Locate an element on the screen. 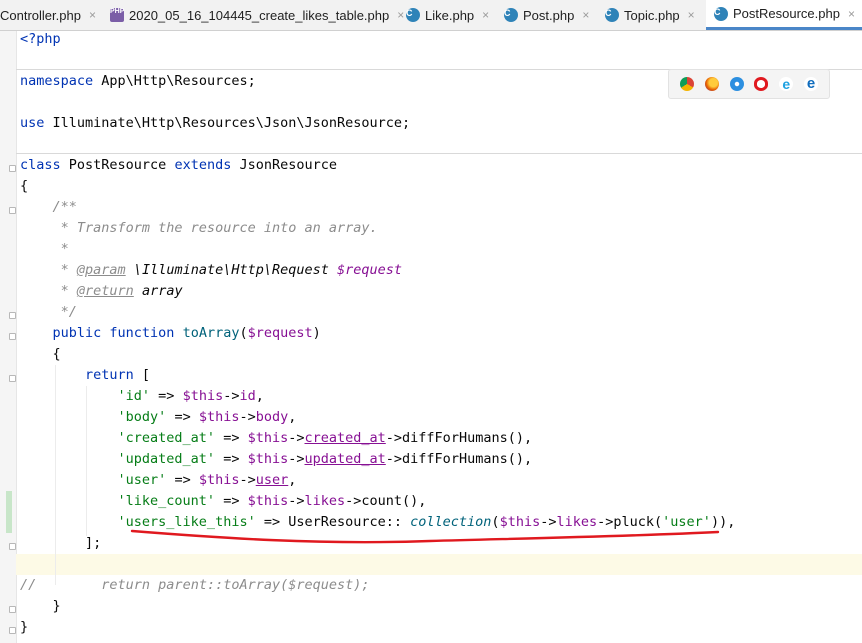 The width and height of the screenshot is (862, 643). annotation-stroke is located at coordinates (425, 536).